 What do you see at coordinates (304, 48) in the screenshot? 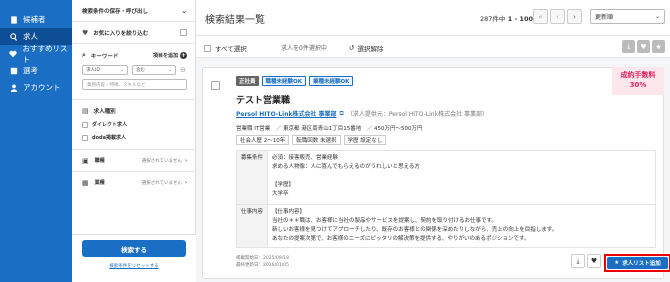
I see `selected-count: 求人を0件選択中` at bounding box center [304, 48].